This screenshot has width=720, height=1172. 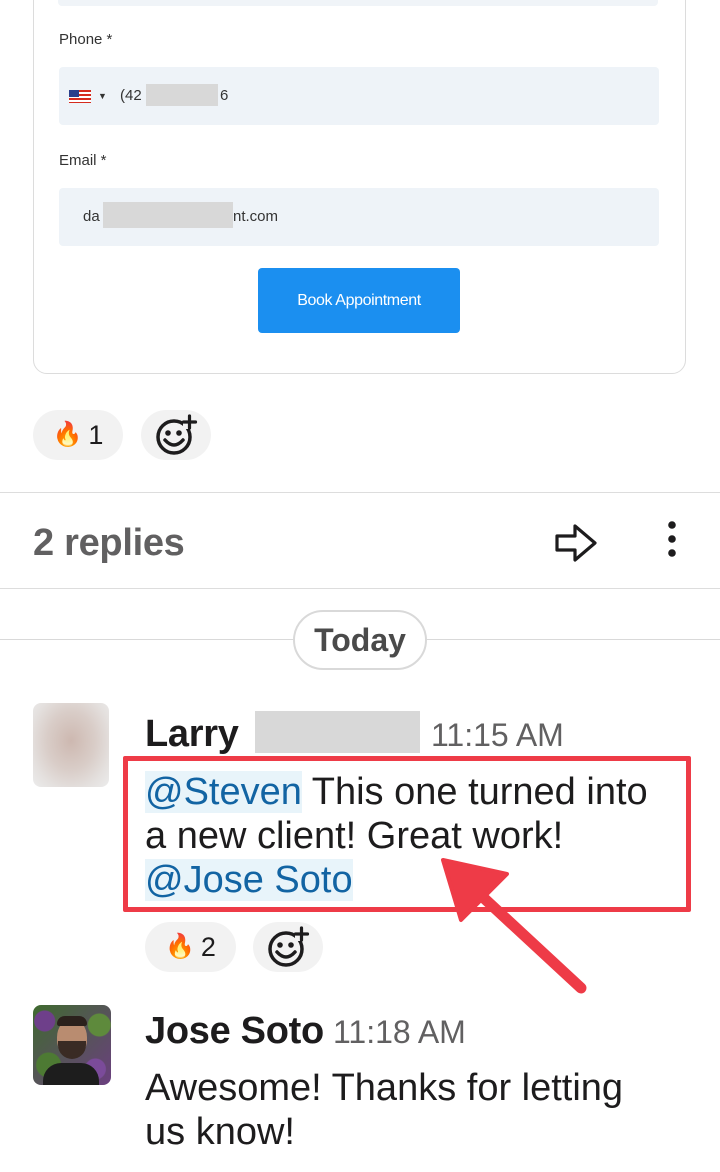 I want to click on email-value-start: da, so click(x=91, y=216).